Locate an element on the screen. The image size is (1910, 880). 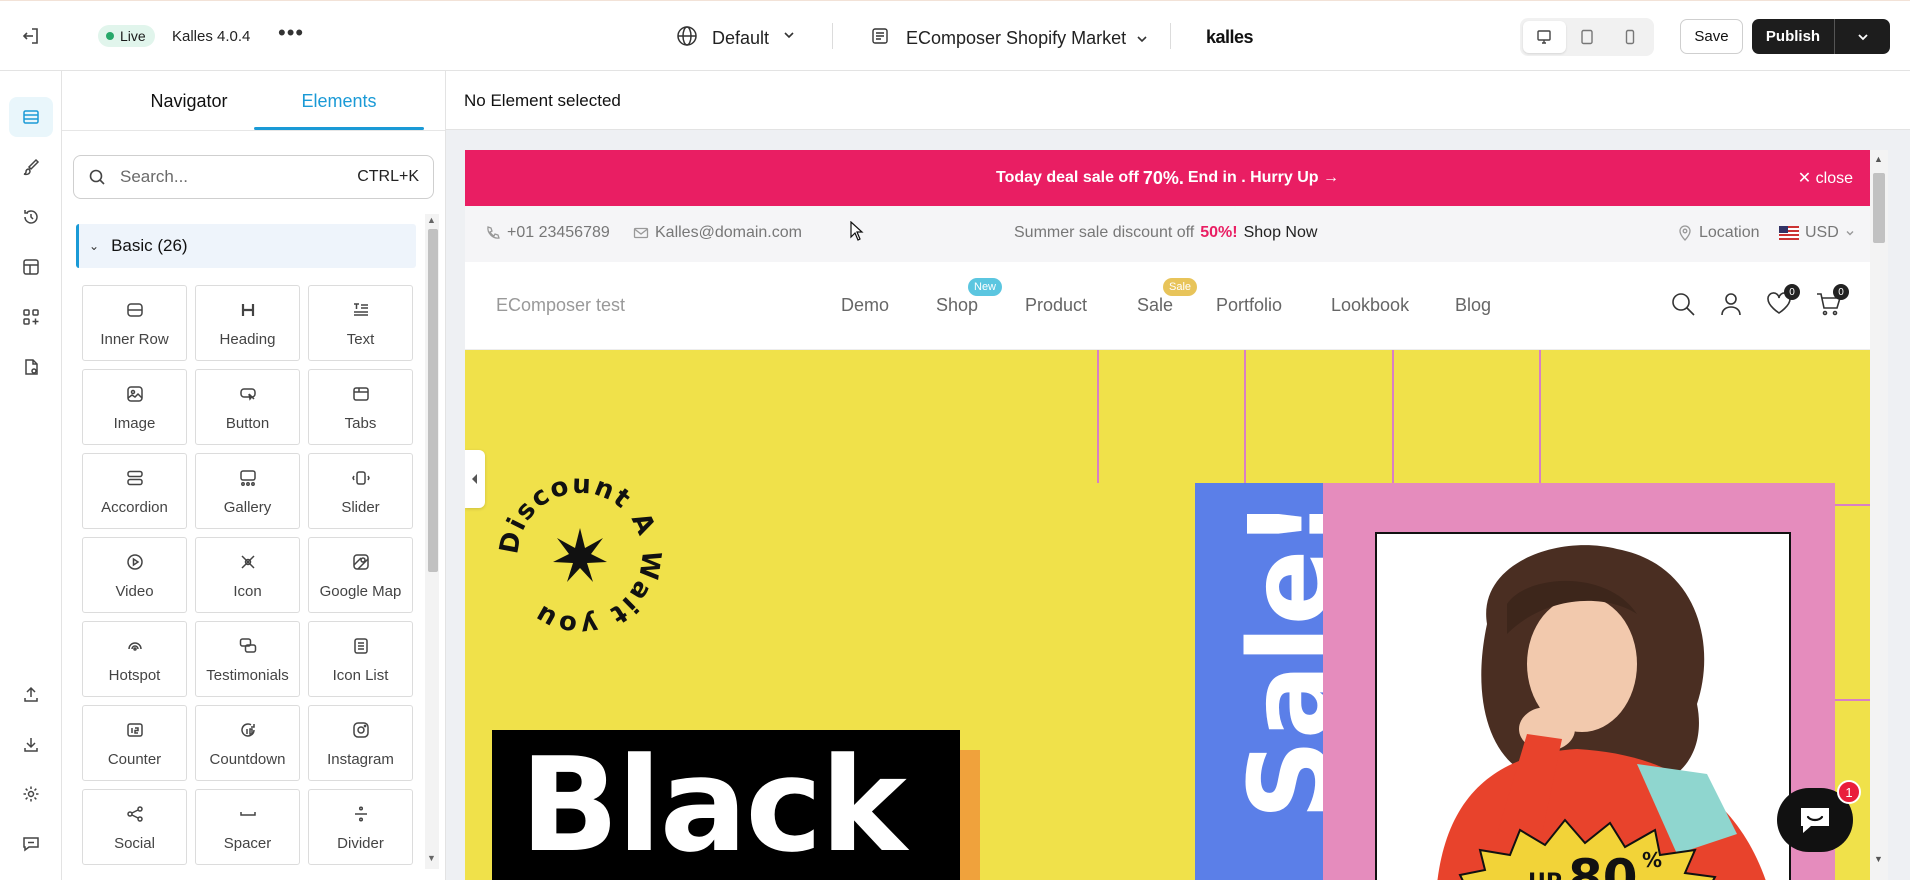
rail-export-button is located at coordinates (31, 694).